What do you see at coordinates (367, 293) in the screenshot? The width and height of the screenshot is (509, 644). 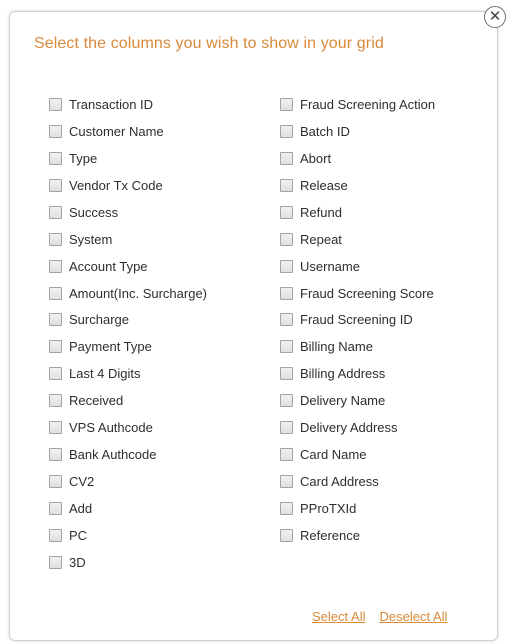 I see `column-option-label: Fraud Screening Score` at bounding box center [367, 293].